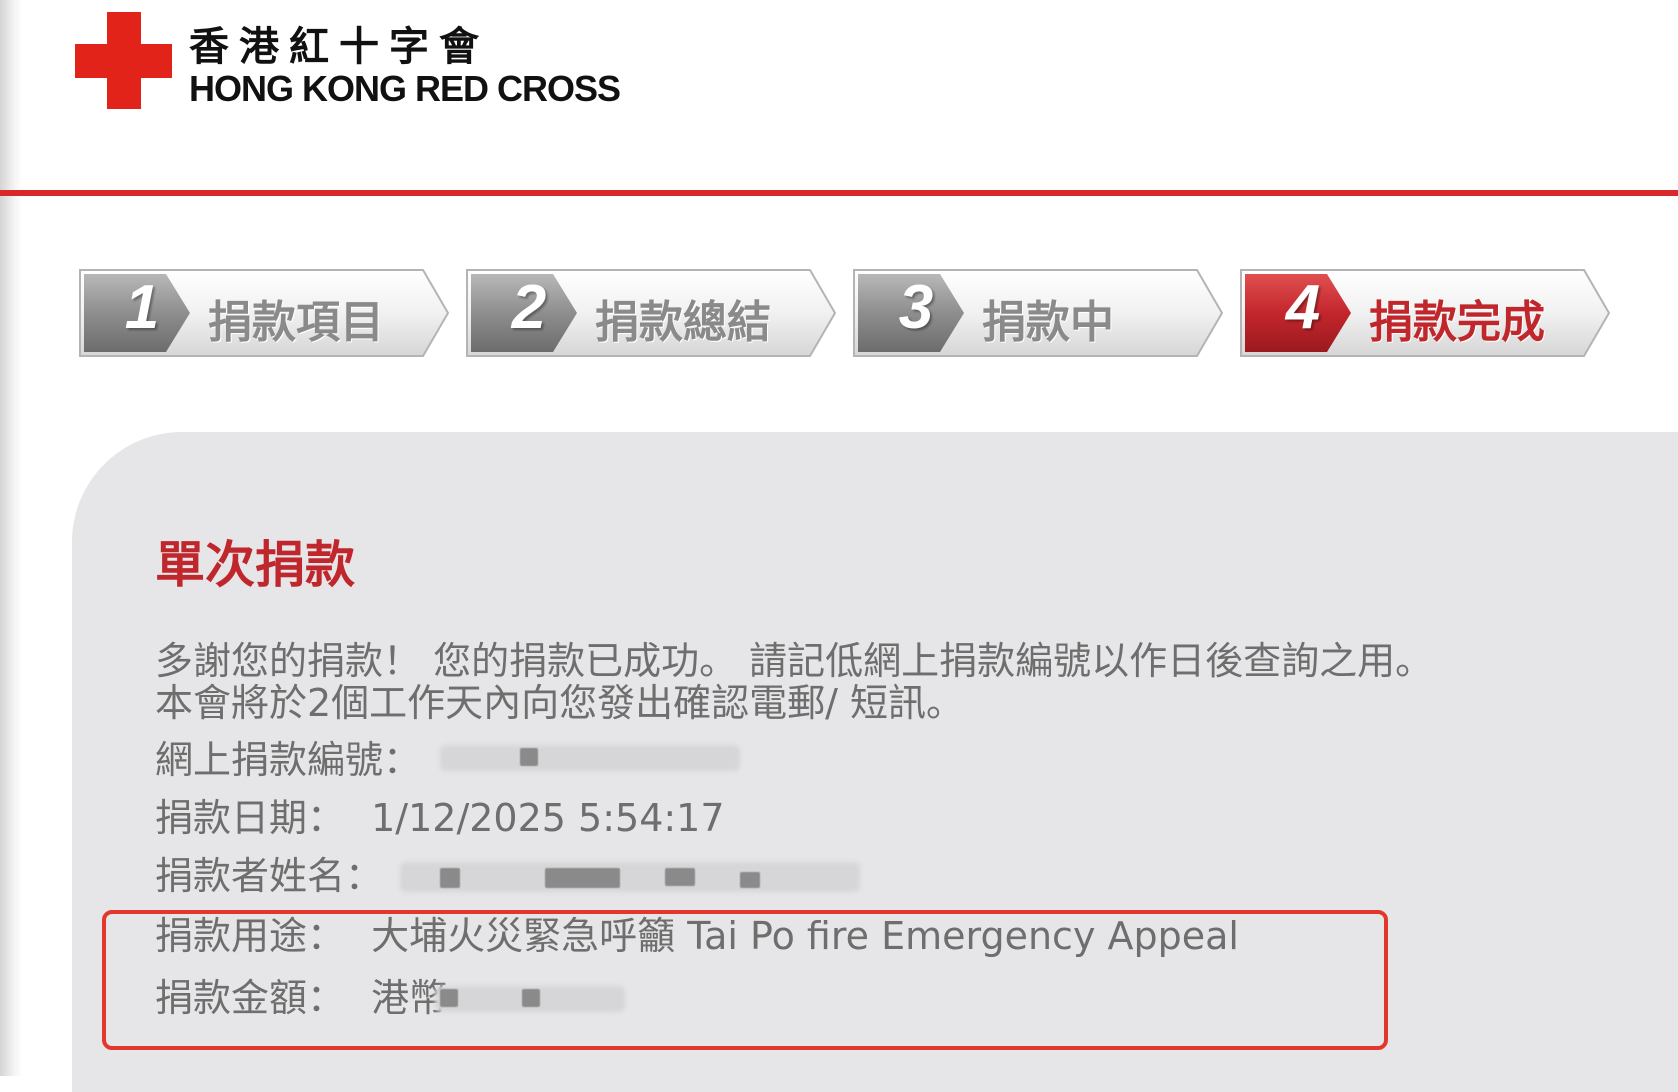 Image resolution: width=1678 pixels, height=1092 pixels. I want to click on step-label: 捐款總結, so click(683, 322).